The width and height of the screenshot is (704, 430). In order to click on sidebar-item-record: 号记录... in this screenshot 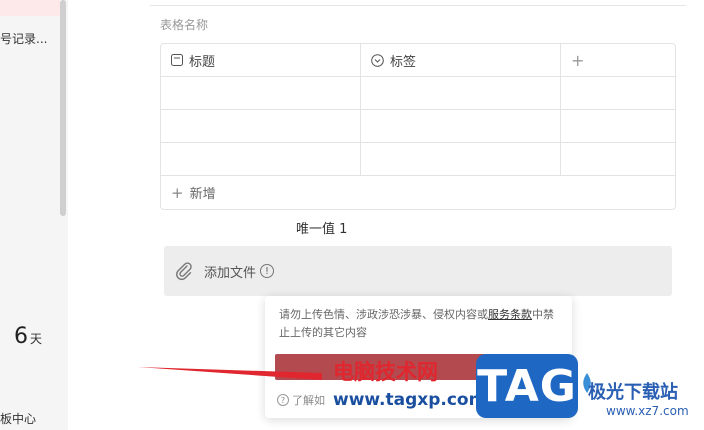, I will do `click(29, 38)`.